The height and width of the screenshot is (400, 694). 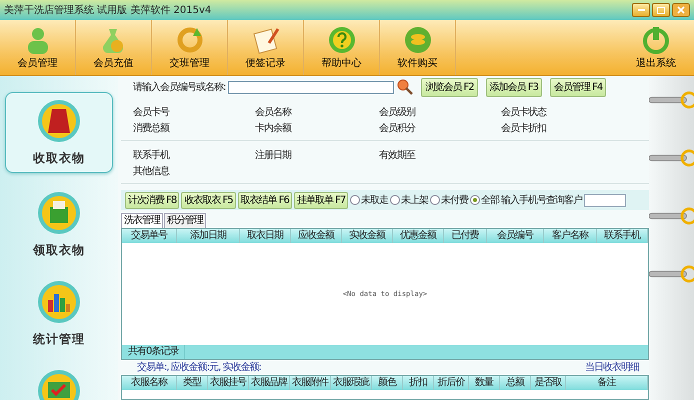 What do you see at coordinates (541, 200) in the screenshot?
I see `phone-search-label: 输入手机号查询客户` at bounding box center [541, 200].